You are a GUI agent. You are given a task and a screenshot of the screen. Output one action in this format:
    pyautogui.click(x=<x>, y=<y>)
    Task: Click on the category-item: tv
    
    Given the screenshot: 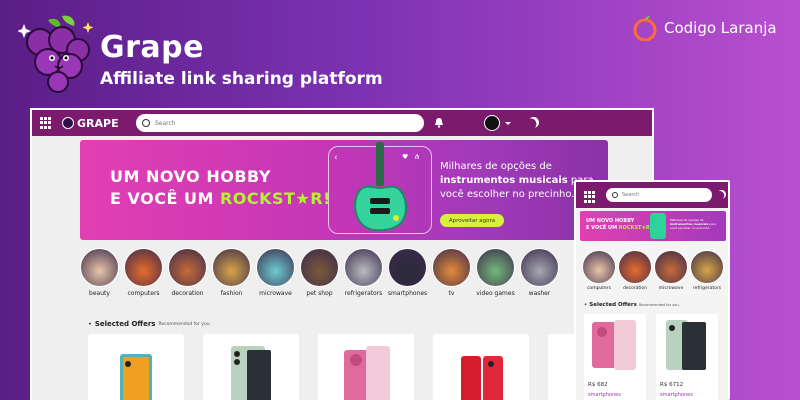 What is the action you would take?
    pyautogui.click(x=451, y=272)
    